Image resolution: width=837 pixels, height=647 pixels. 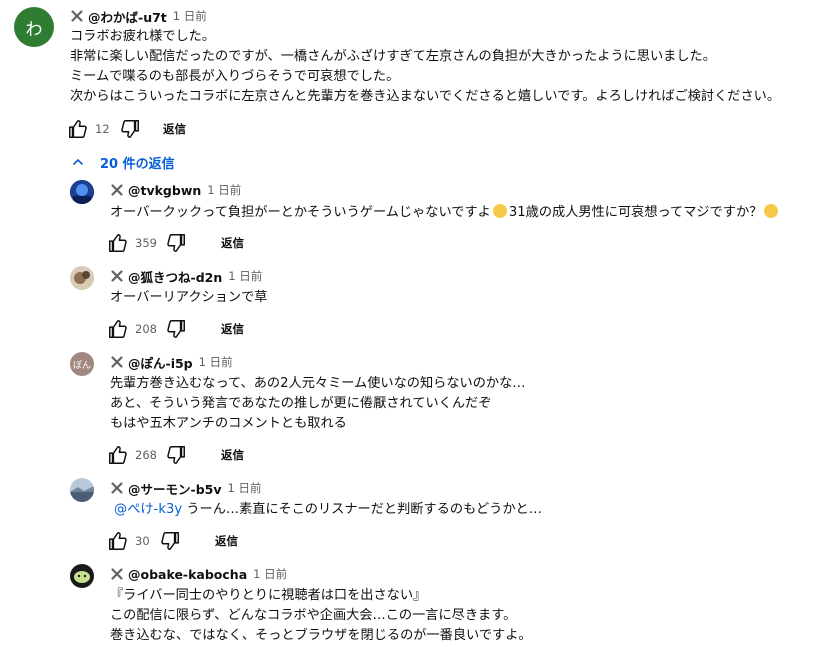 I want to click on reply-author: @狐きつね-d2n, so click(x=175, y=276).